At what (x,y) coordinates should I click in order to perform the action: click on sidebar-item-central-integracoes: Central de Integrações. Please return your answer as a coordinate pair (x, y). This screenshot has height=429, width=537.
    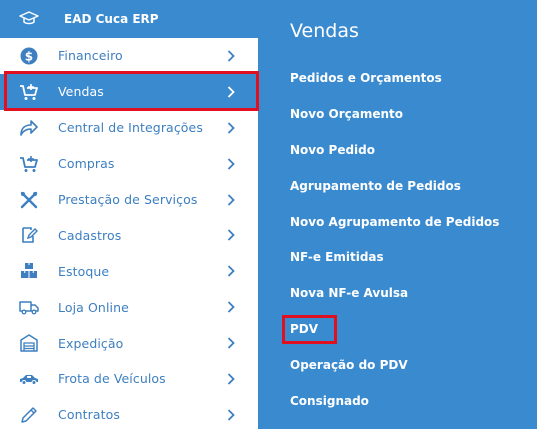
    Looking at the image, I should click on (129, 128).